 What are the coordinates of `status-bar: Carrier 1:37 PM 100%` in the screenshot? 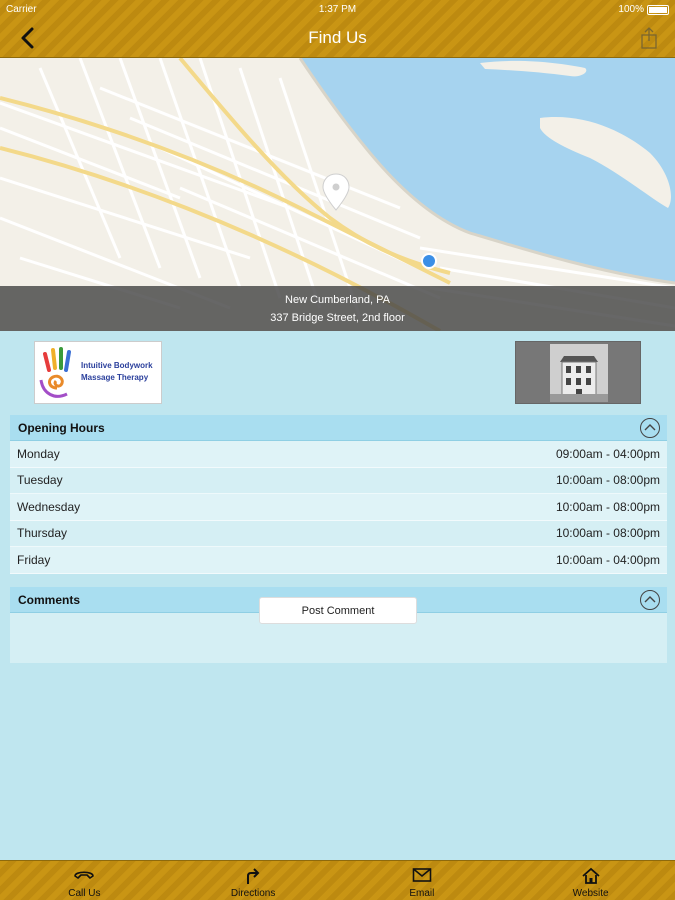 It's located at (337, 10).